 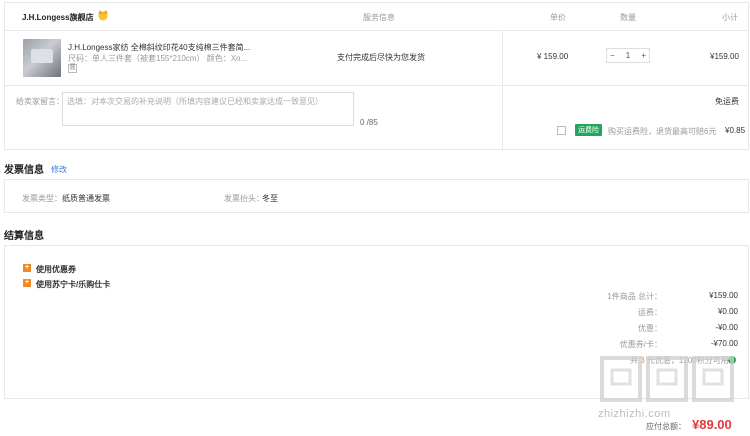 I want to click on invoice-header-label: 发票抬头：, so click(x=244, y=198).